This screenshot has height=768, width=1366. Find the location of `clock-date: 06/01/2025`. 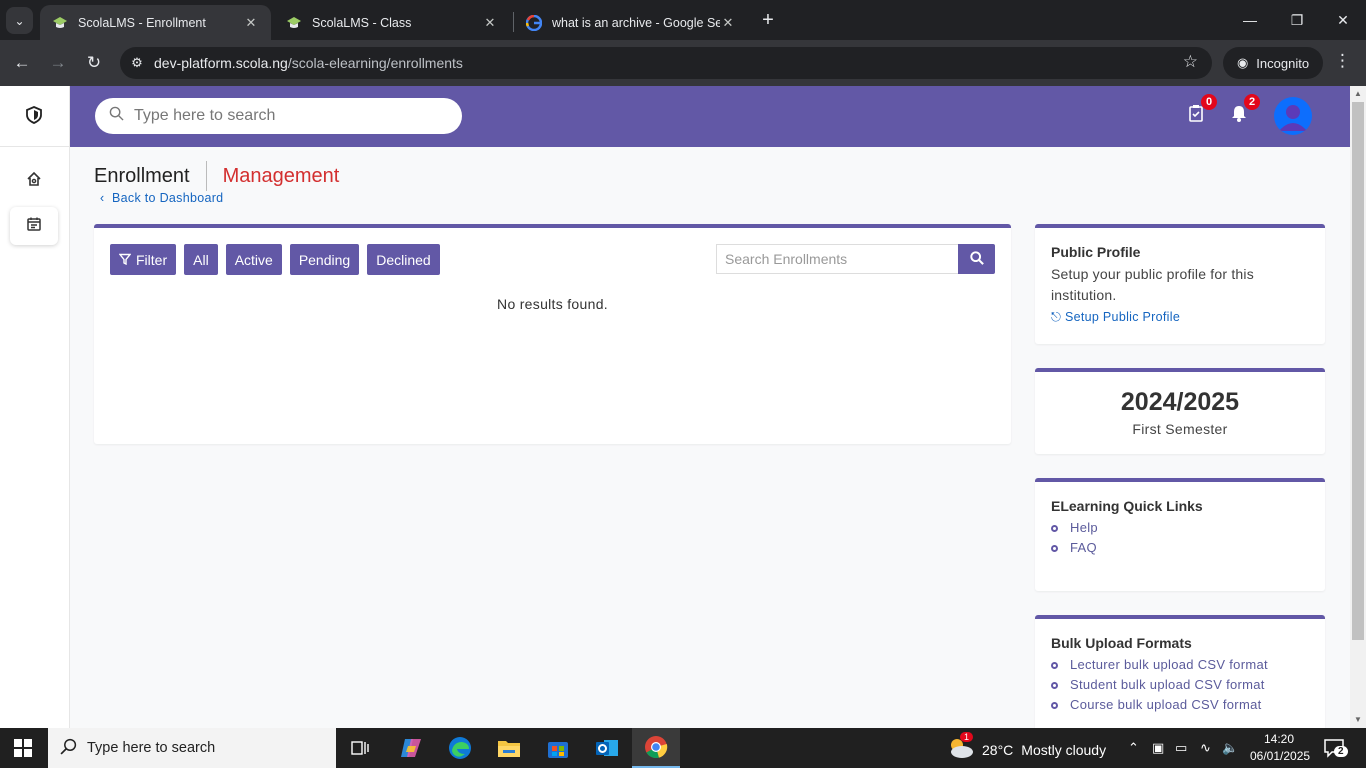

clock-date: 06/01/2025 is located at coordinates (1280, 756).